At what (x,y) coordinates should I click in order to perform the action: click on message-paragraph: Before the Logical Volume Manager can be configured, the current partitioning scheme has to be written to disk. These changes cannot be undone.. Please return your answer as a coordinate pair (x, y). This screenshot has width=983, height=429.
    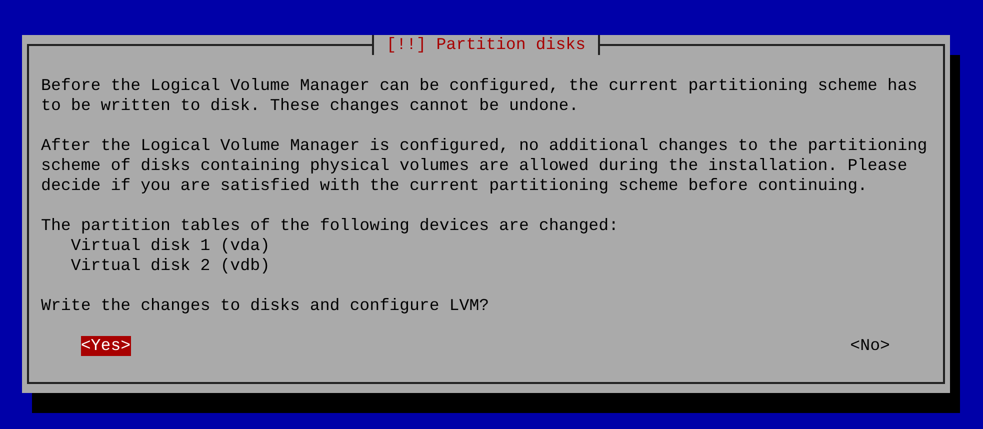
    Looking at the image, I should click on (479, 96).